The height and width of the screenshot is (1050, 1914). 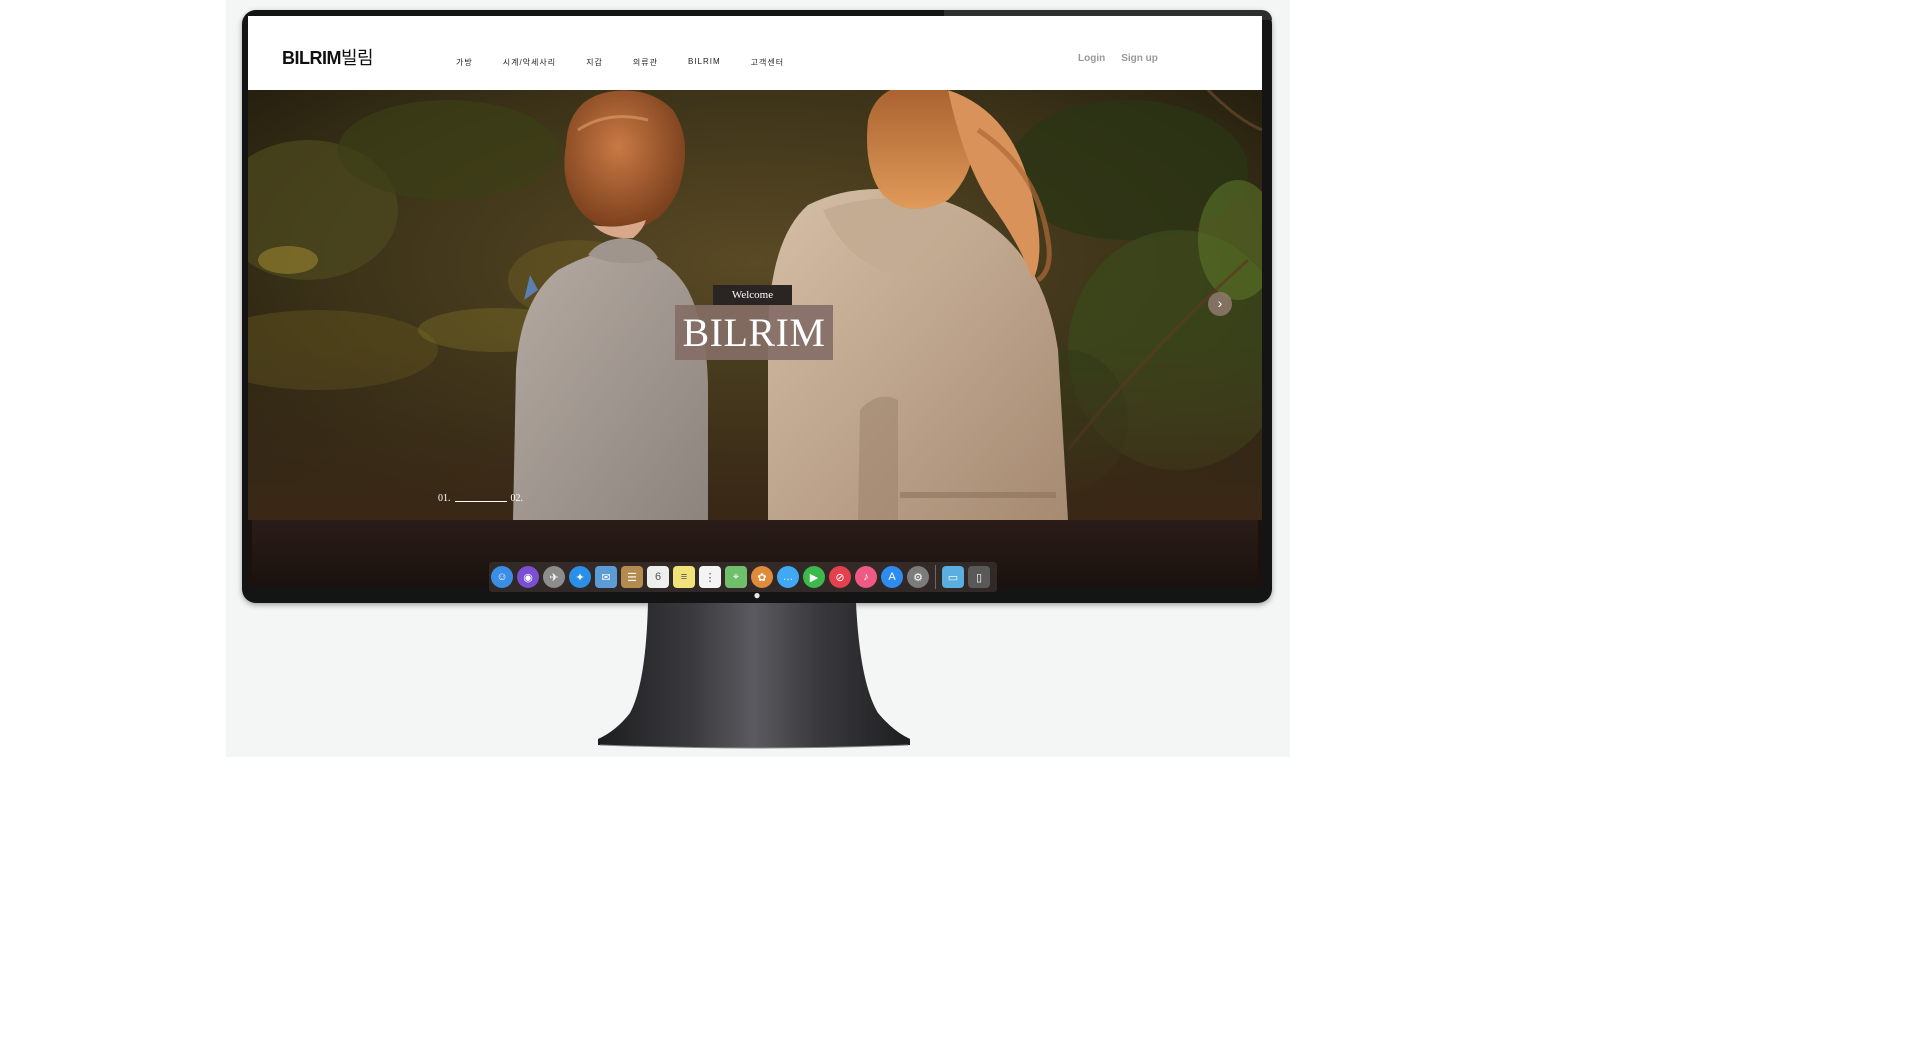 I want to click on hero-title: BILRIM, so click(x=754, y=332).